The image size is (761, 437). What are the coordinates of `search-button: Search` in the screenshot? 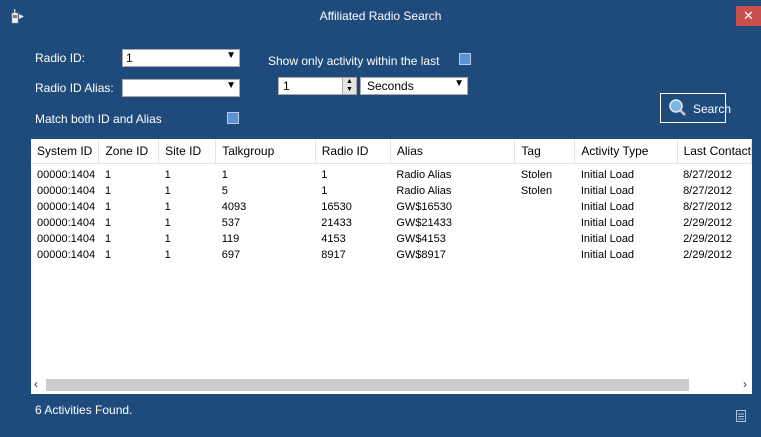 It's located at (695, 108).